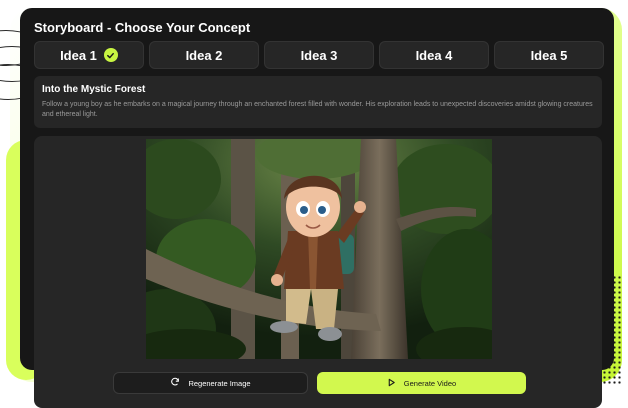  Describe the element at coordinates (391, 383) in the screenshot. I see `play-icon` at that location.